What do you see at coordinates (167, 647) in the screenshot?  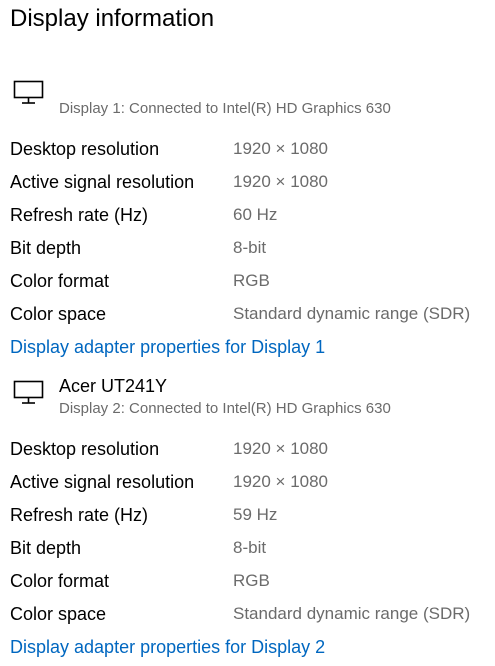 I see `display-adapter-properties-link-2: Display adapter properties for Display 2` at bounding box center [167, 647].